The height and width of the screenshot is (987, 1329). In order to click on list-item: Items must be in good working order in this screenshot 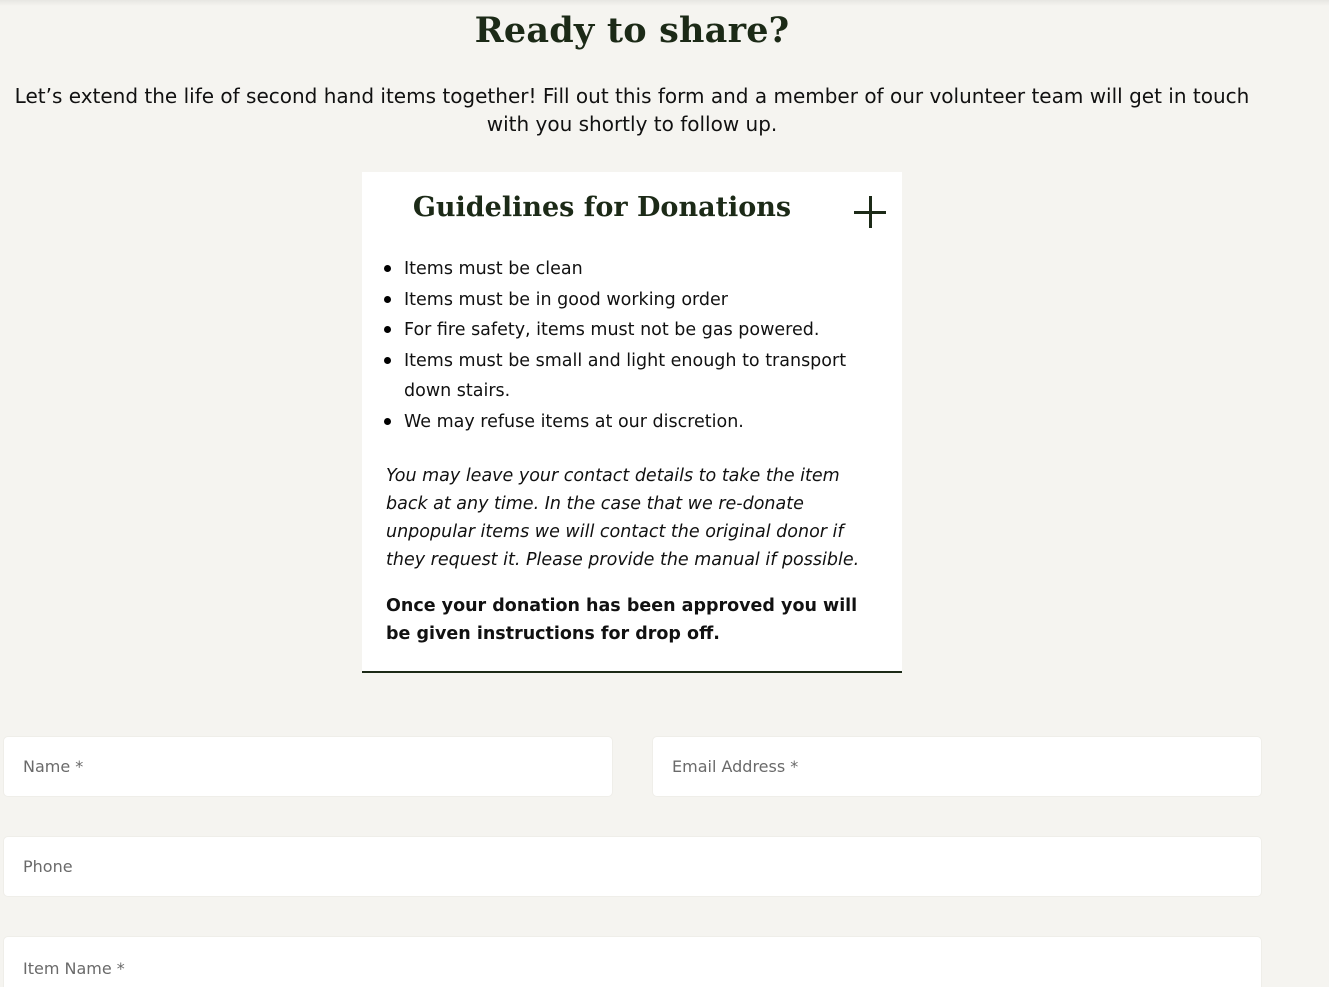, I will do `click(629, 300)`.